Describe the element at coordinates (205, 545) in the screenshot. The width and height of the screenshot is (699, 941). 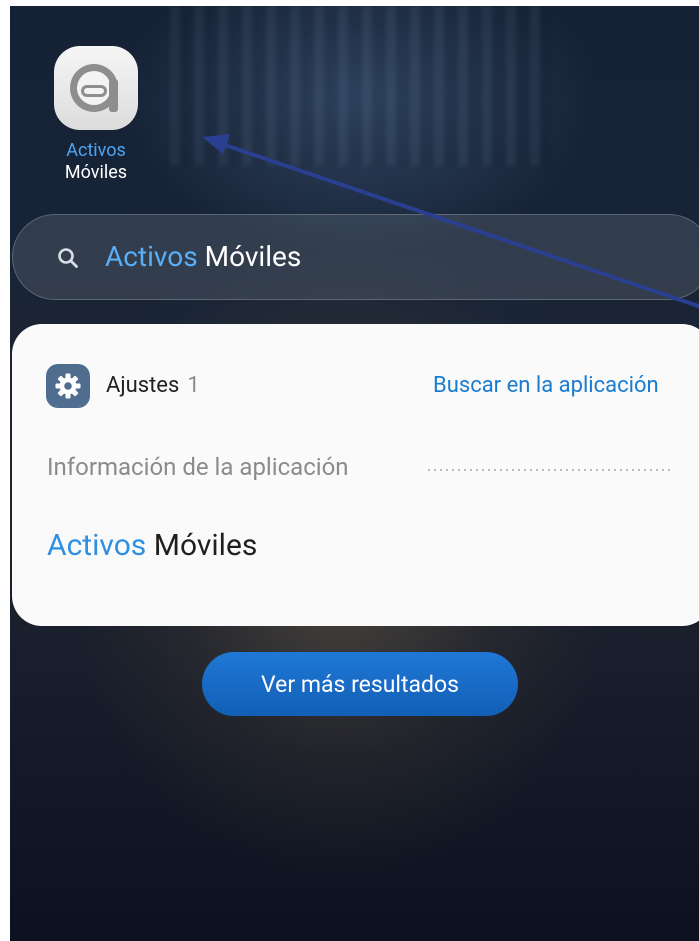
I see `result-name-rest: Móviles` at that location.